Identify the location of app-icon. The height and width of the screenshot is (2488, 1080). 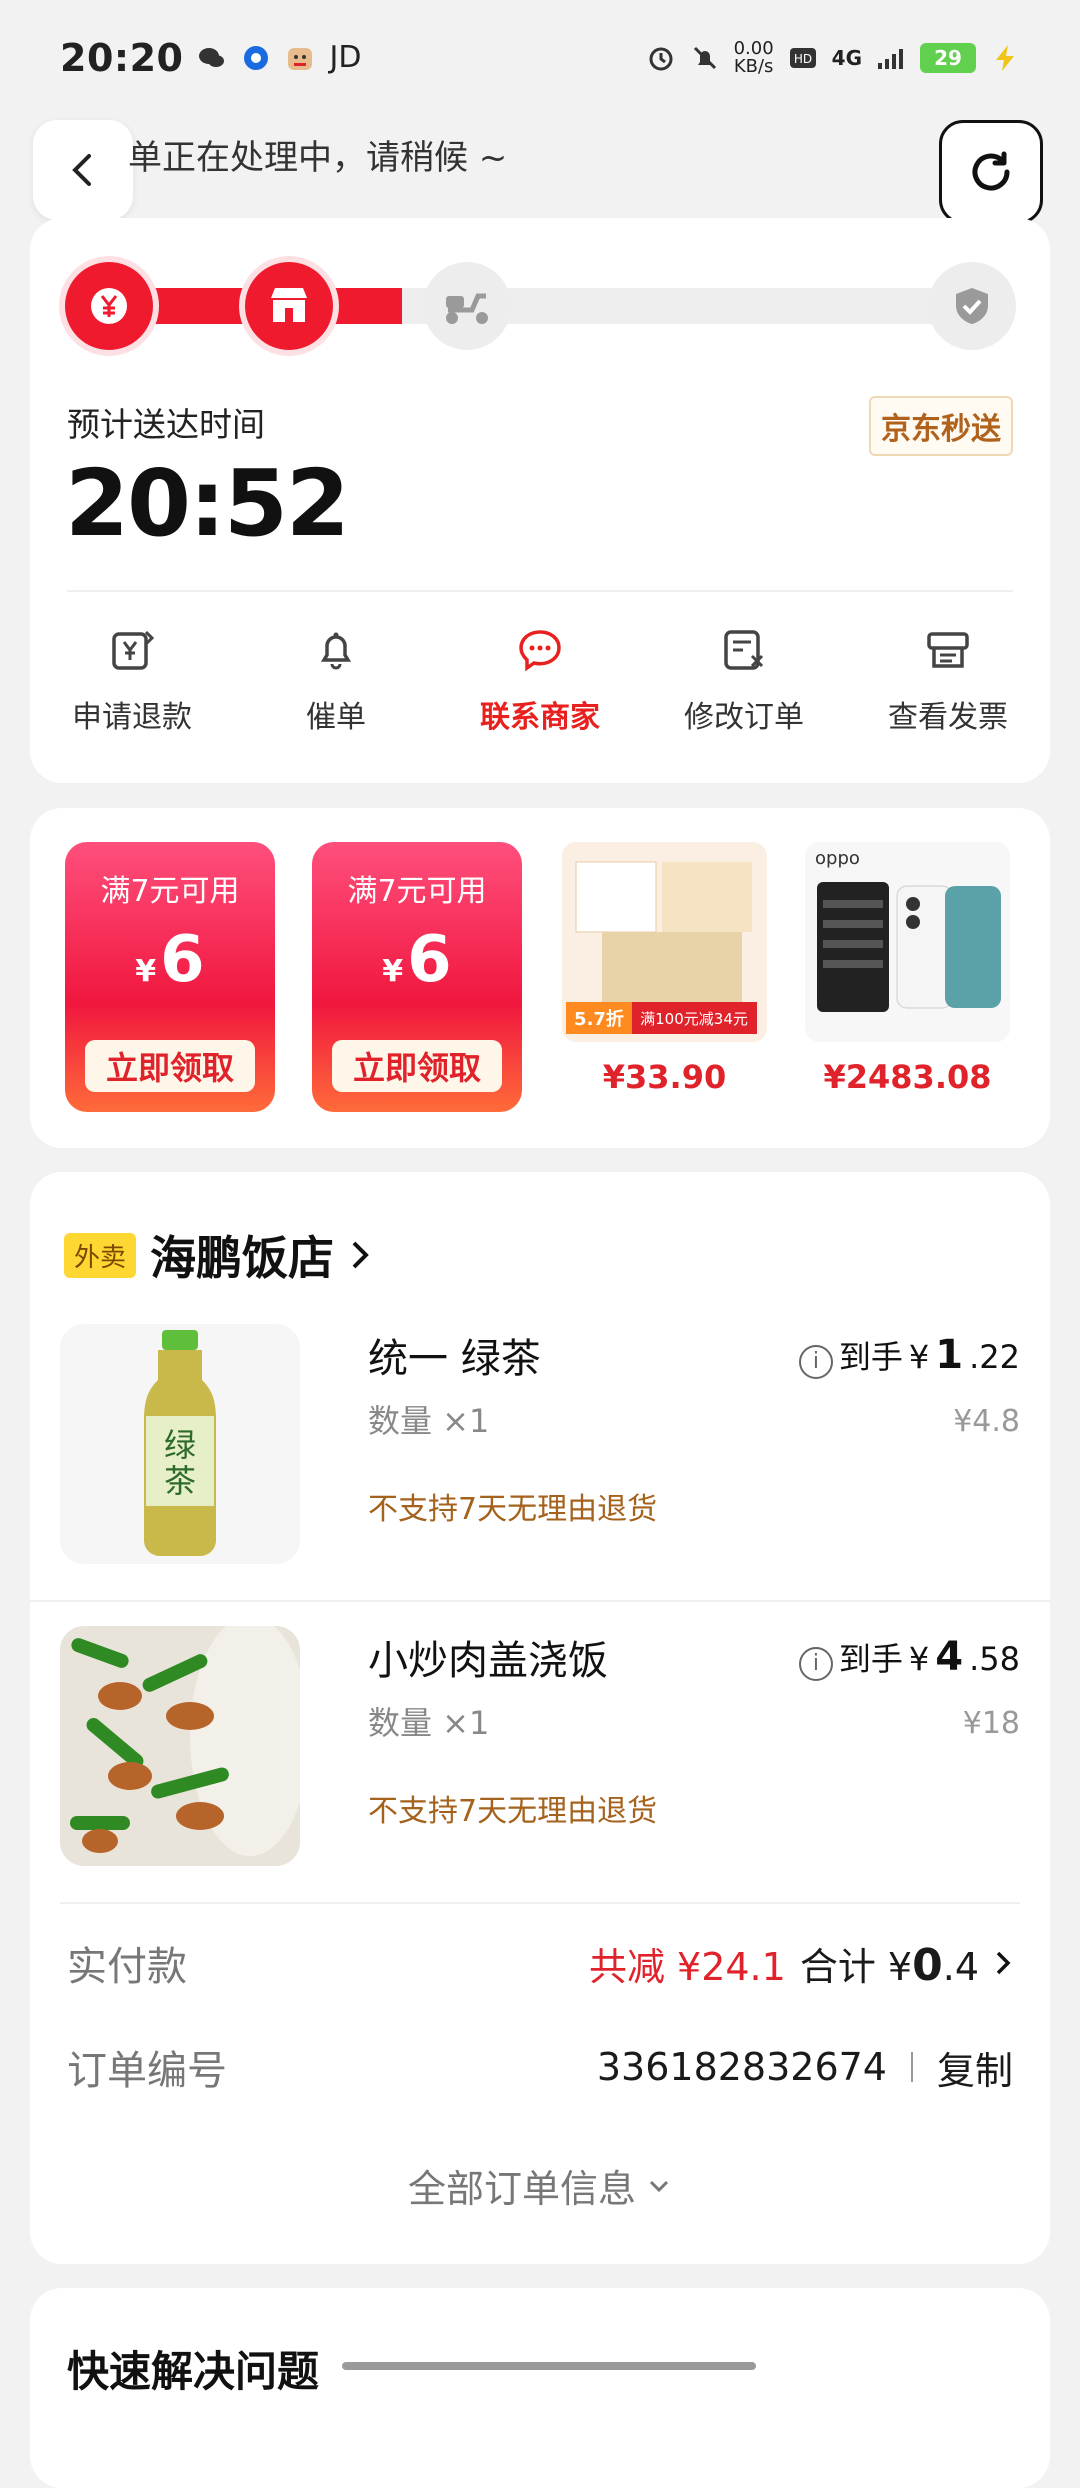
(256, 57).